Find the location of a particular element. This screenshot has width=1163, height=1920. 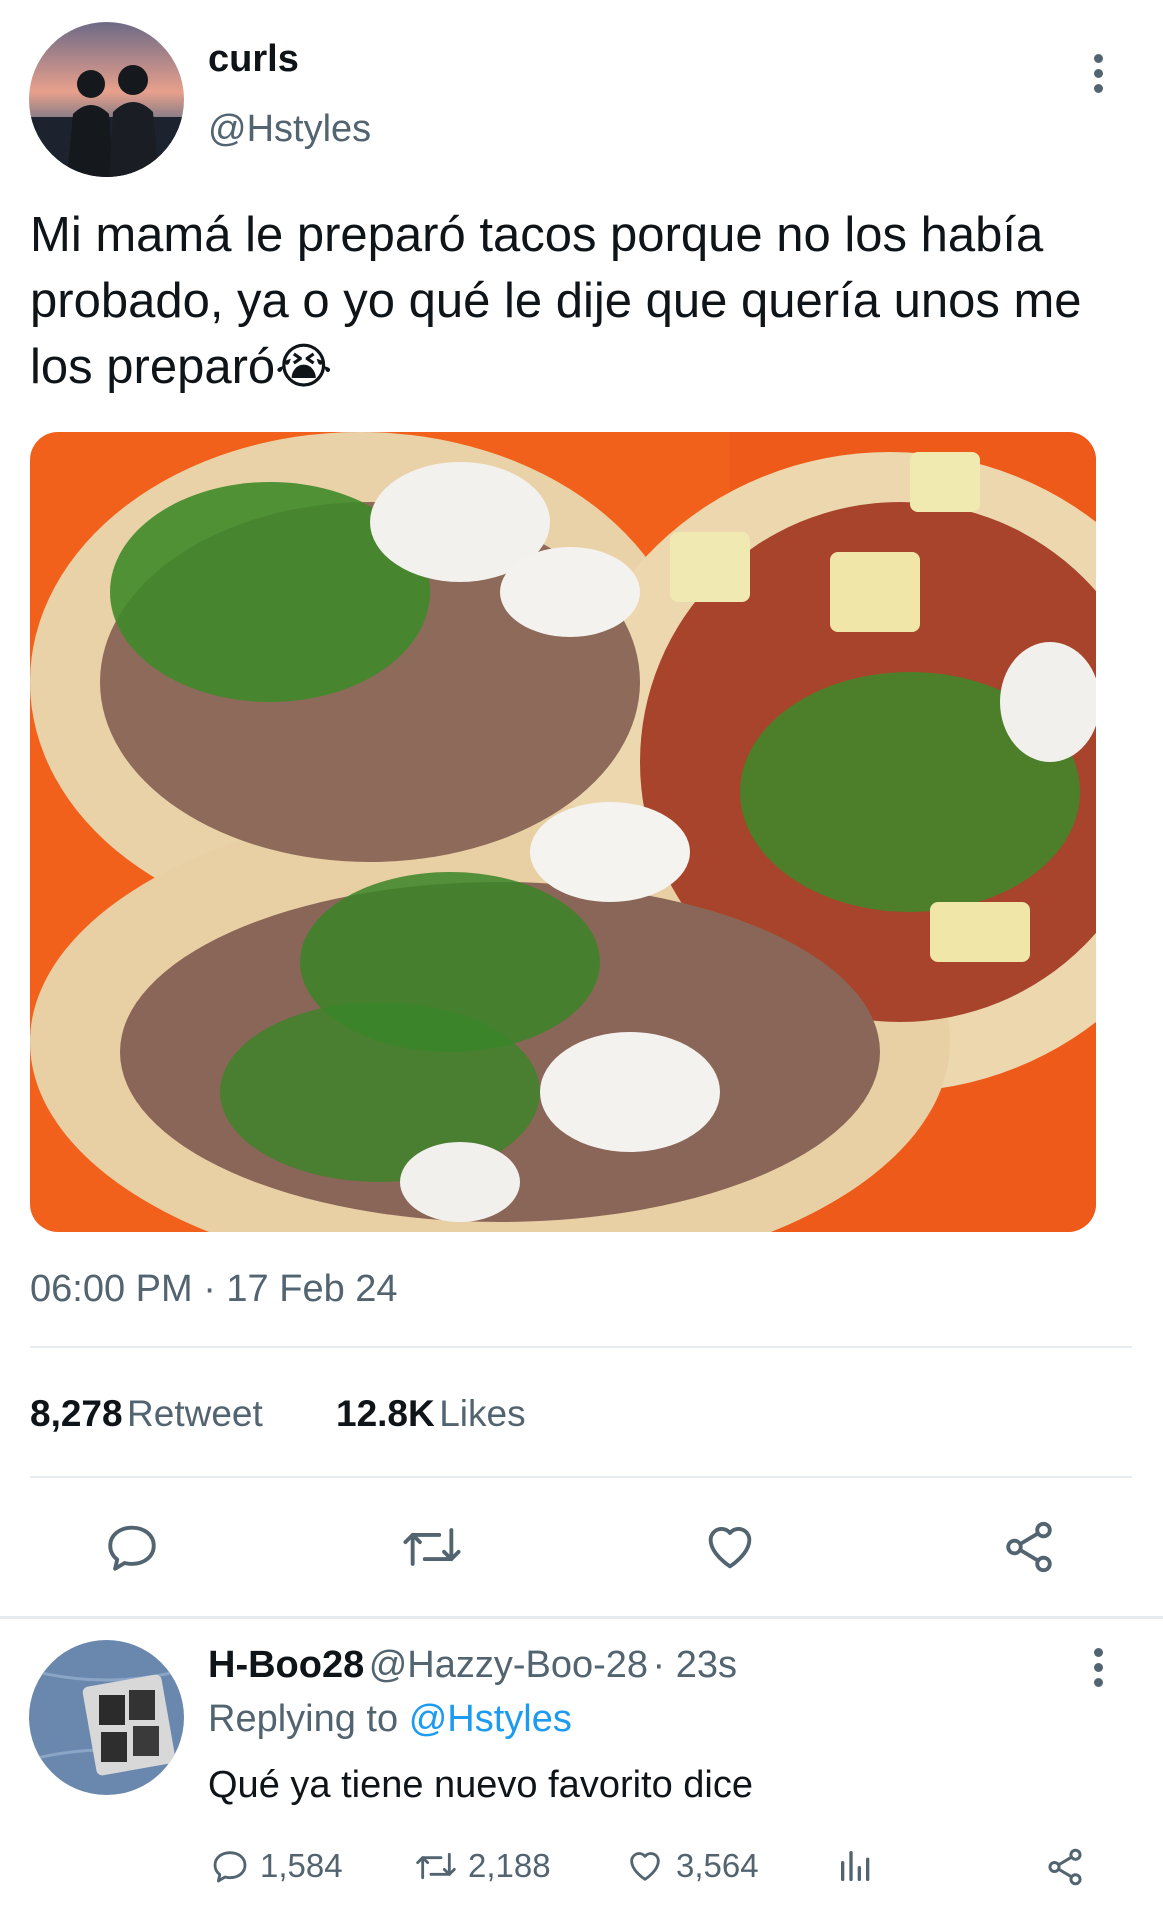

reply-button is located at coordinates (132, 1547).